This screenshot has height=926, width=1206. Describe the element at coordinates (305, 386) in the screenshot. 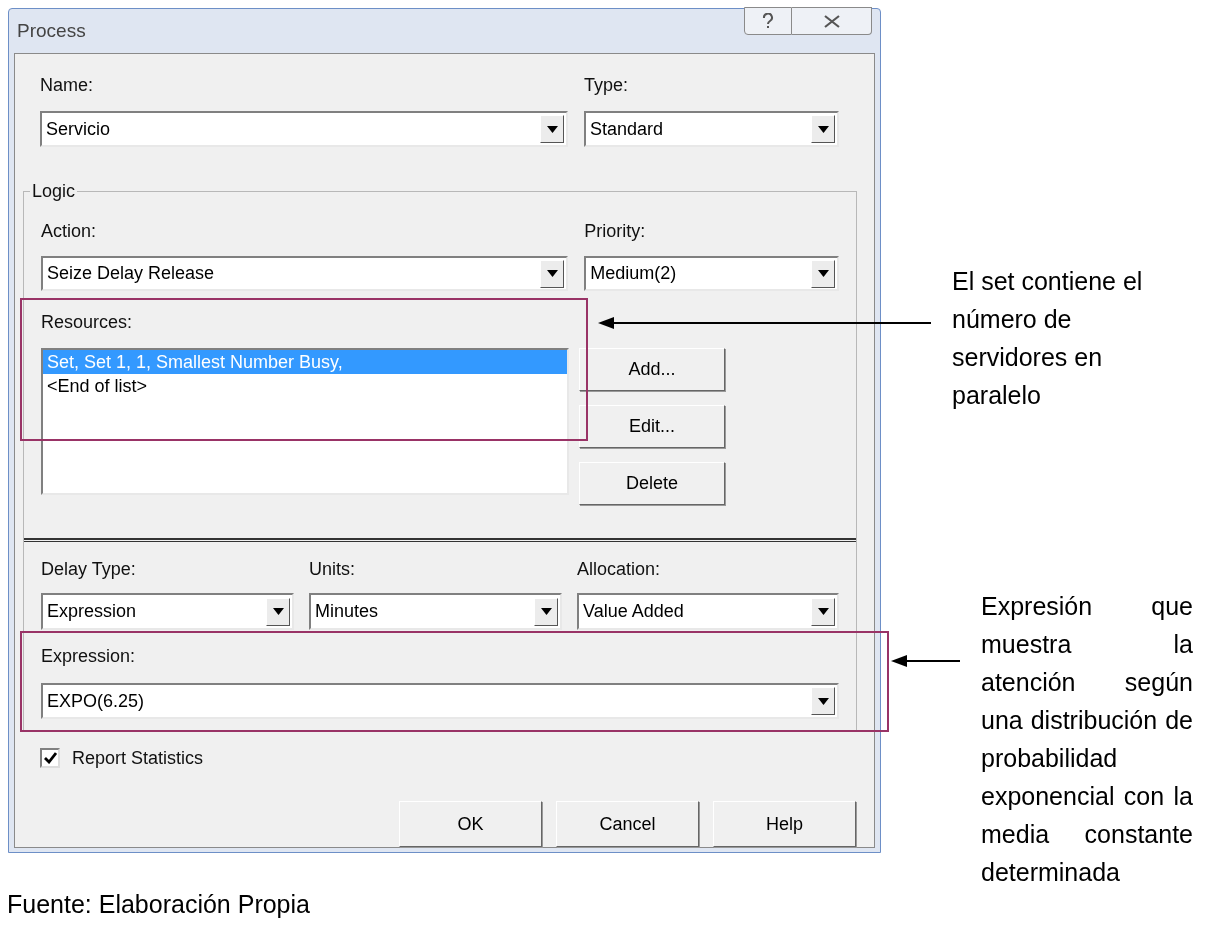

I see `list-item: <End of list>` at that location.